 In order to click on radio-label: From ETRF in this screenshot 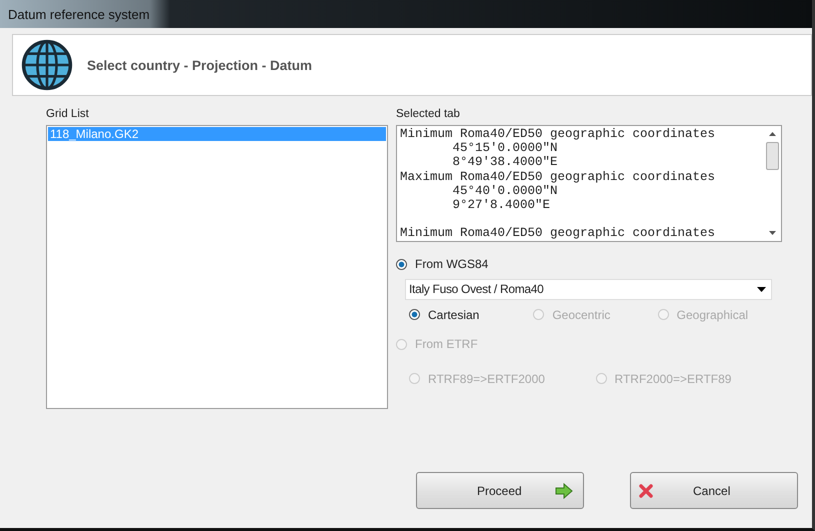, I will do `click(446, 344)`.